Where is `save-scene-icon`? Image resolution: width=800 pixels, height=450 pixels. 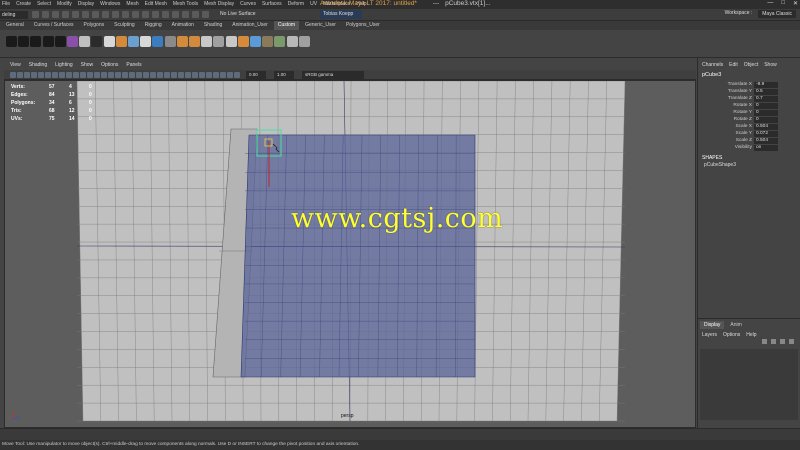 save-scene-icon is located at coordinates (55, 14).